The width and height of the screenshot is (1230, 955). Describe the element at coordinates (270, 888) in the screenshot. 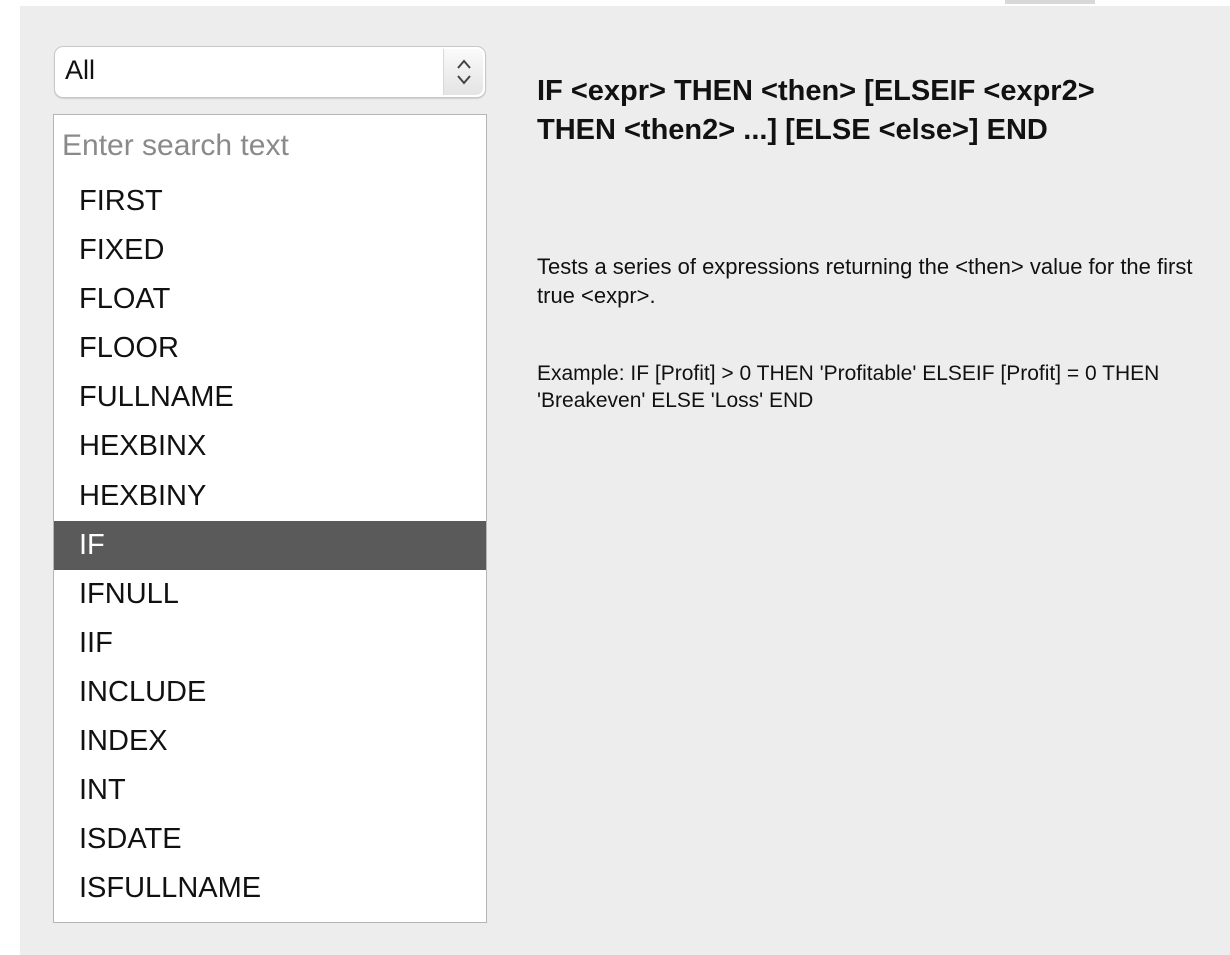

I see `function-list-item: ISFULLNAME` at that location.